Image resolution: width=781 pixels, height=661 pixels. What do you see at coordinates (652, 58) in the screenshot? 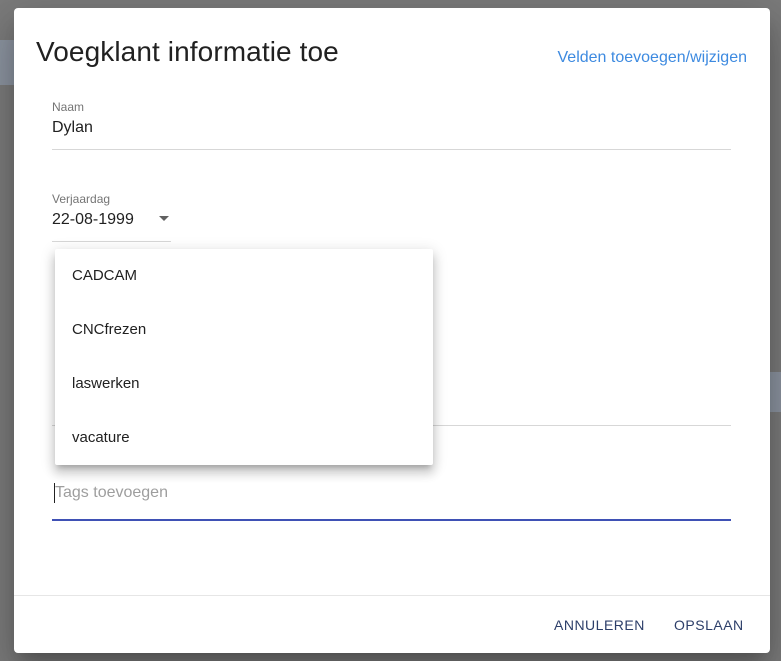
I see `edit-fields-link: Velden toevoegen/wijzigen` at bounding box center [652, 58].